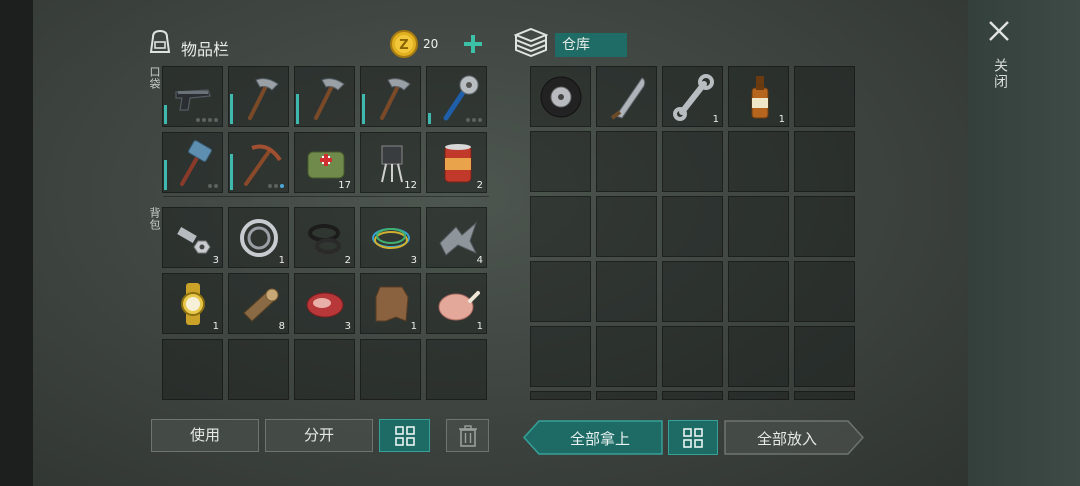  I want to click on machete-icon, so click(628, 98).